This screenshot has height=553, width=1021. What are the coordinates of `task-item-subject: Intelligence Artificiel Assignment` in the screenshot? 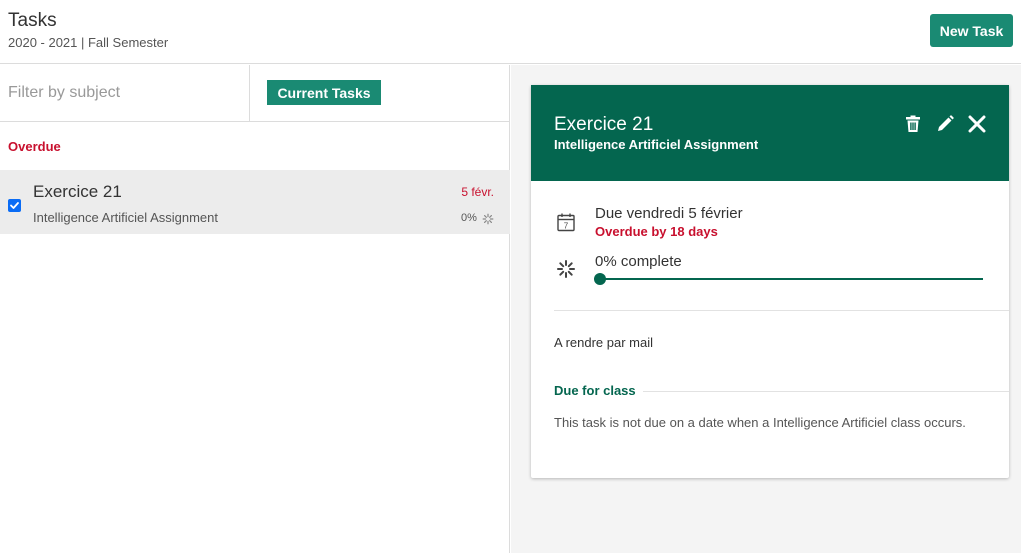 It's located at (125, 217).